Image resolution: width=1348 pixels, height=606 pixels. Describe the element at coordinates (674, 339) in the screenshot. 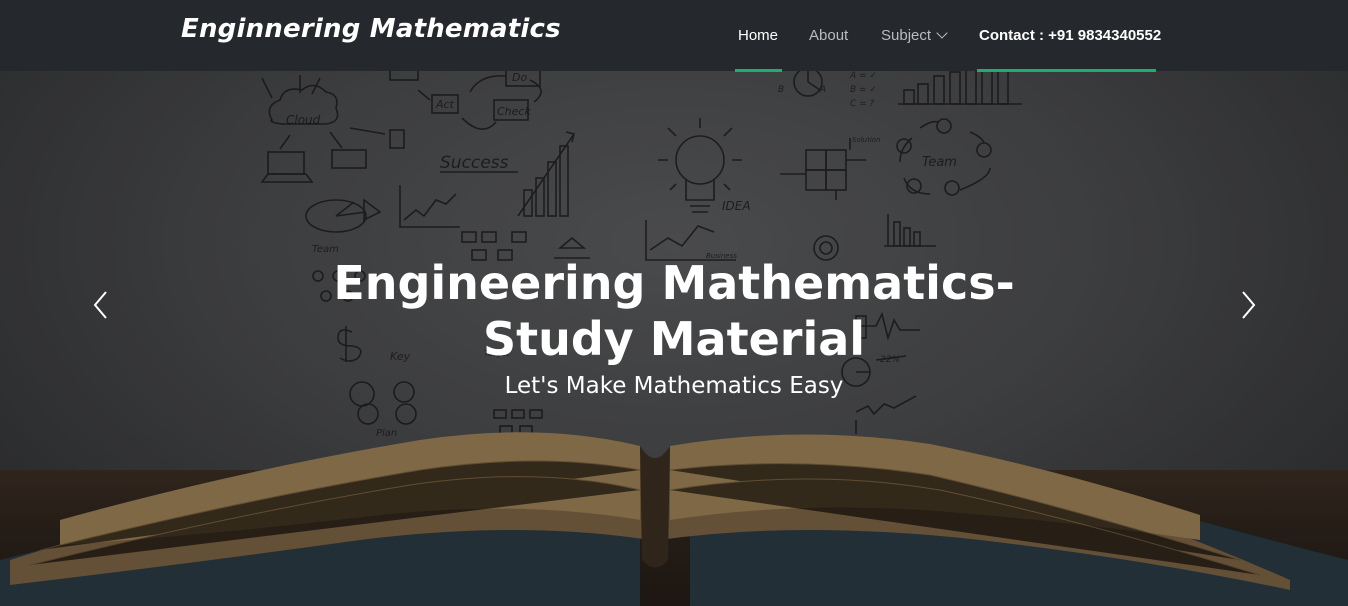

I see `hero-title-line2: Study Material` at that location.